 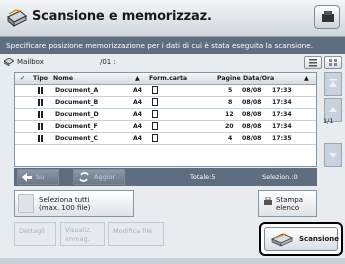 I want to click on nome-header: Nome, so click(x=63, y=78).